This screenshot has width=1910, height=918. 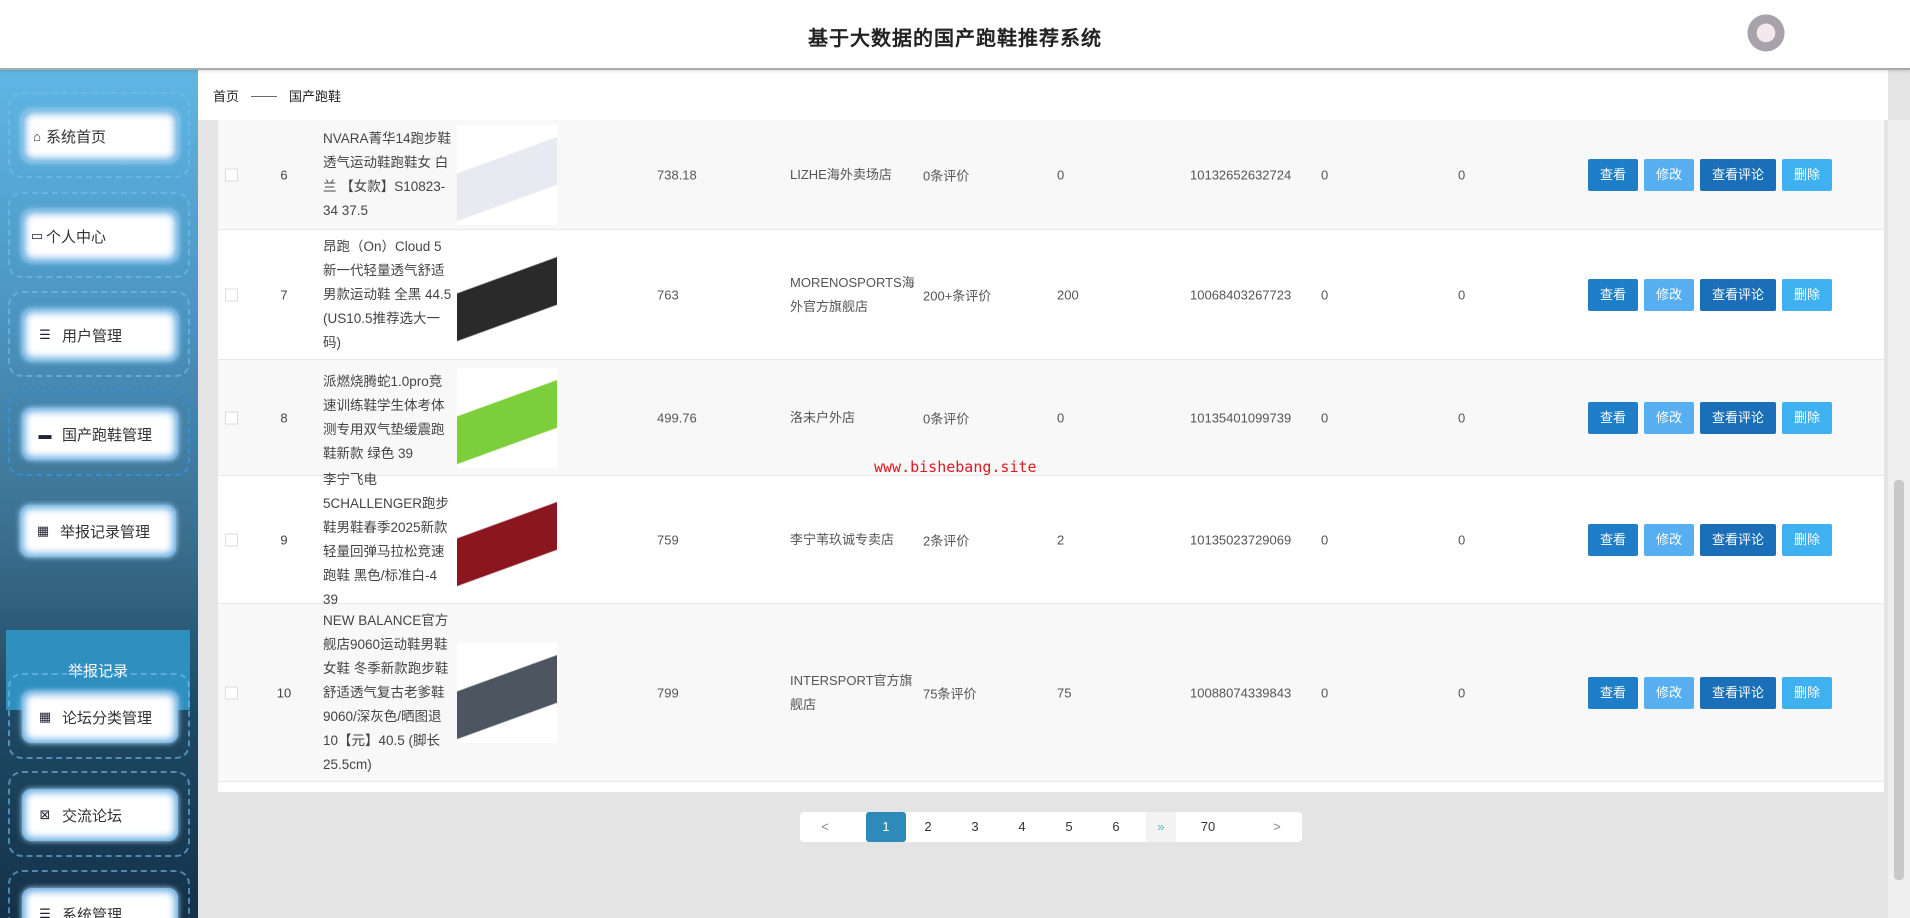 What do you see at coordinates (852, 294) in the screenshot?
I see `shop-name: MORENOSPORTS海外官方旗舰店` at bounding box center [852, 294].